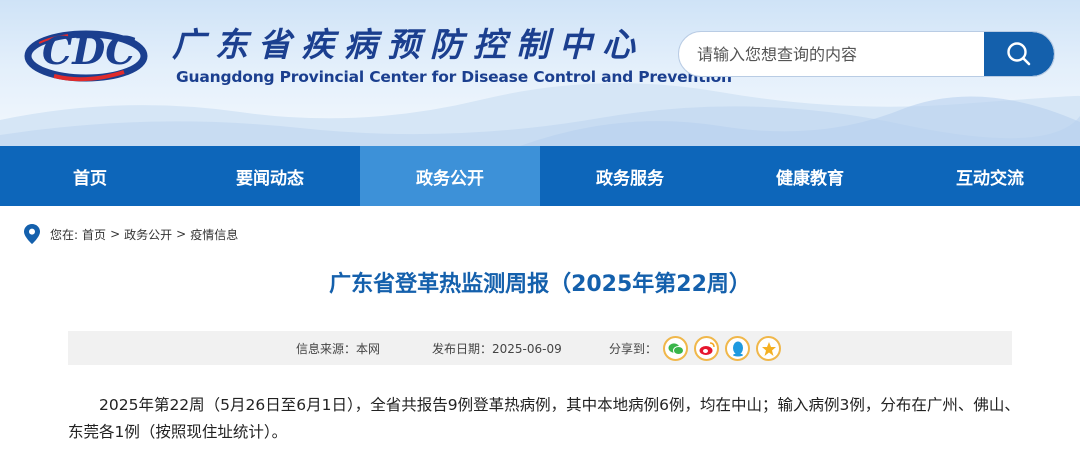  What do you see at coordinates (214, 234) in the screenshot?
I see `breadcrumb-epidemic-info: 疫情信息` at bounding box center [214, 234].